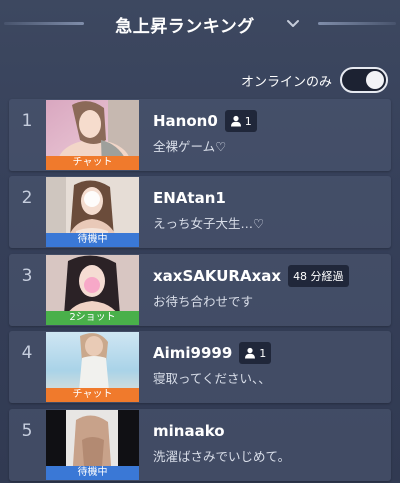 The width and height of the screenshot is (400, 483). Describe the element at coordinates (185, 24) in the screenshot. I see `ranking-title: 急上昇ランキング` at that location.